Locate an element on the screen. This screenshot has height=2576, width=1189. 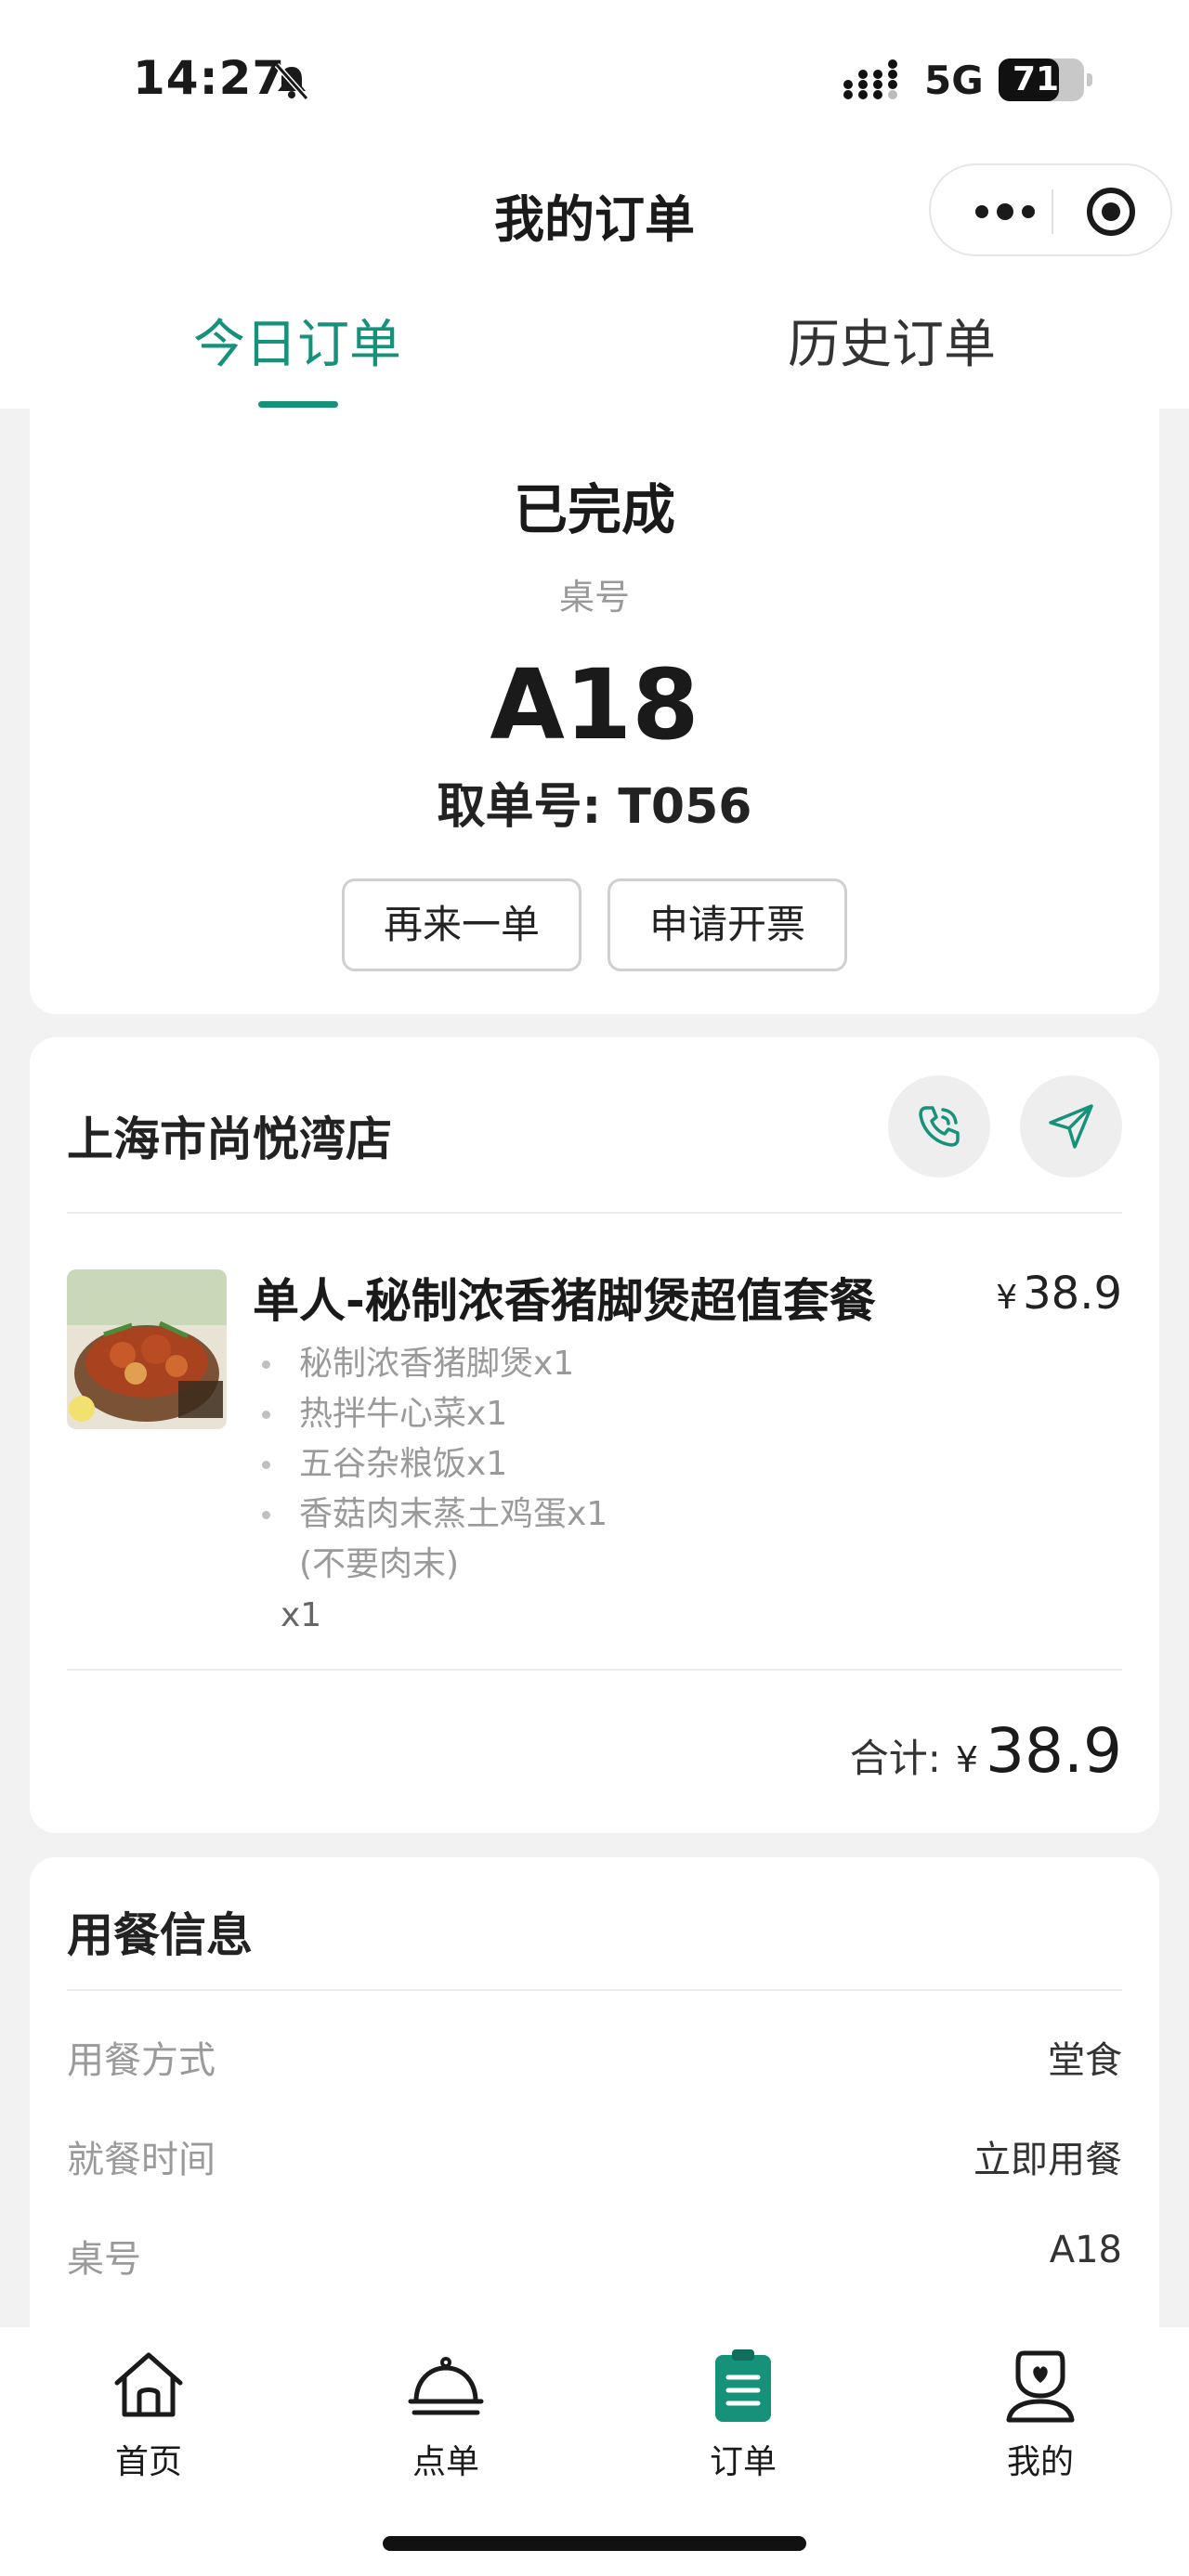
info-value: A18 is located at coordinates (1085, 2250).